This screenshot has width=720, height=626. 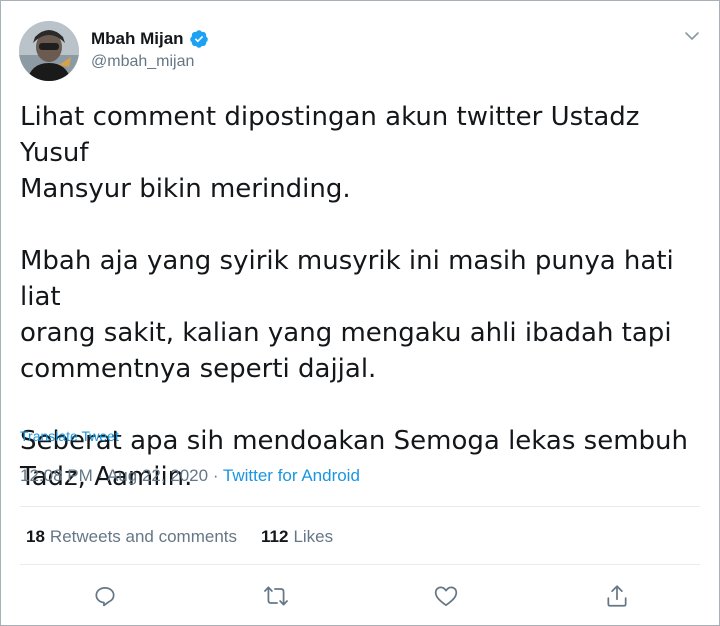 What do you see at coordinates (617, 596) in the screenshot?
I see `share-icon` at bounding box center [617, 596].